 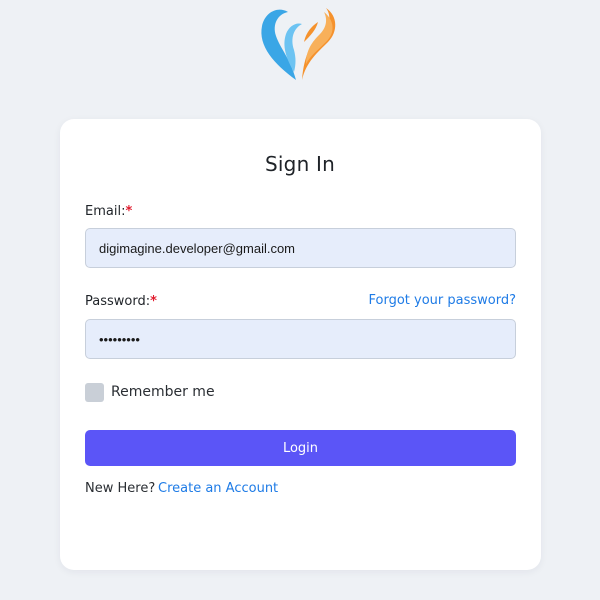 I want to click on email-label: Email:*, so click(x=108, y=211).